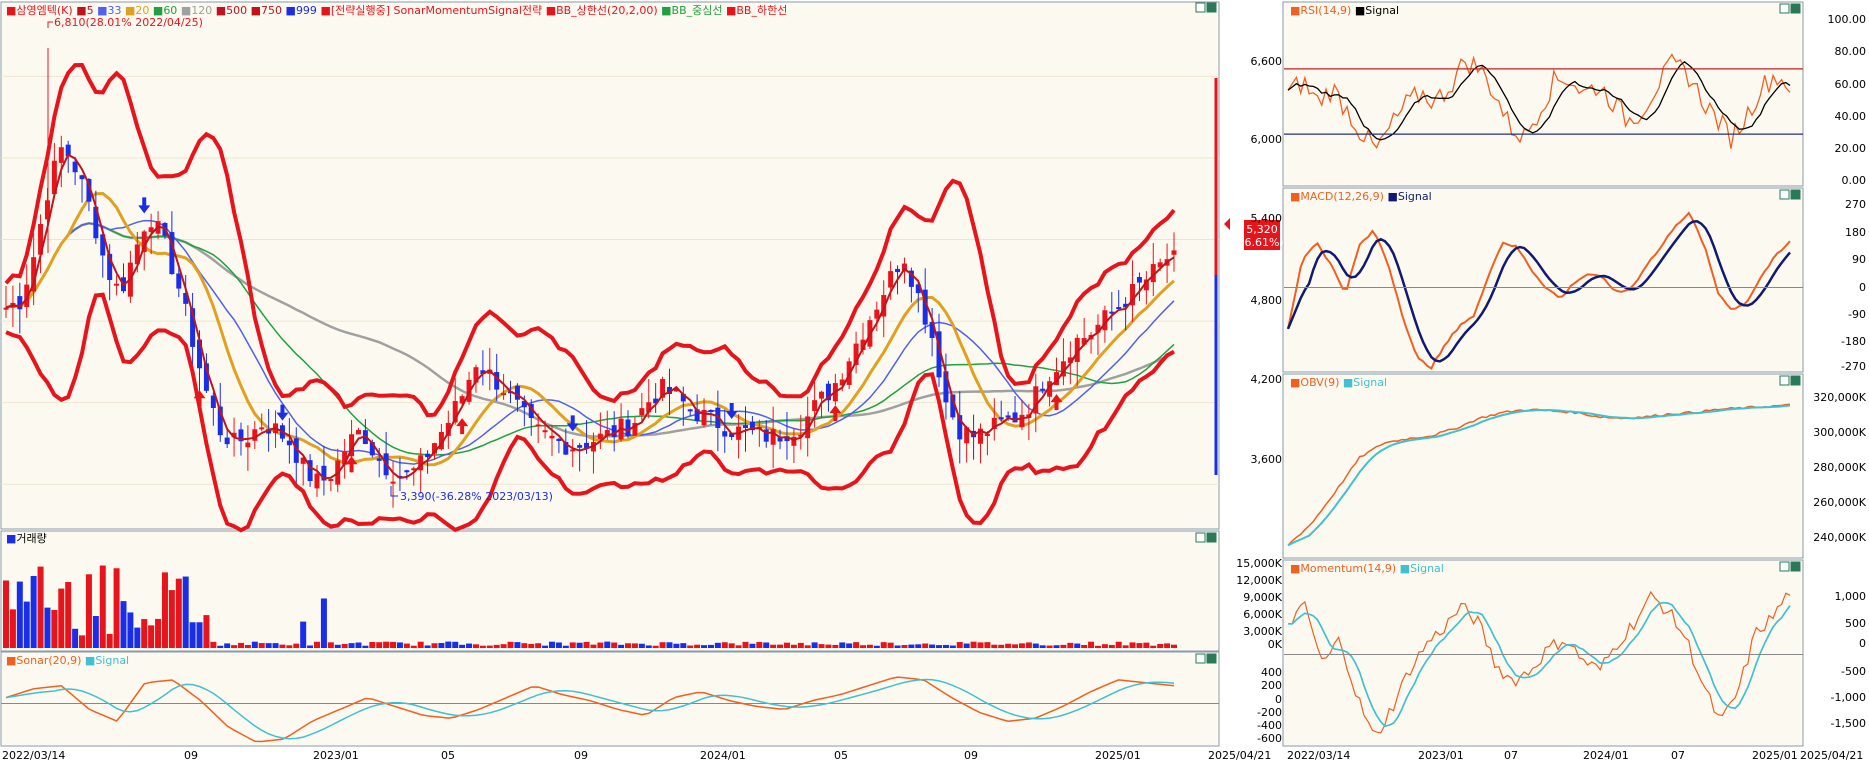  Describe the element at coordinates (1839, 432) in the screenshot. I see `tick-label: 300,000K` at that location.